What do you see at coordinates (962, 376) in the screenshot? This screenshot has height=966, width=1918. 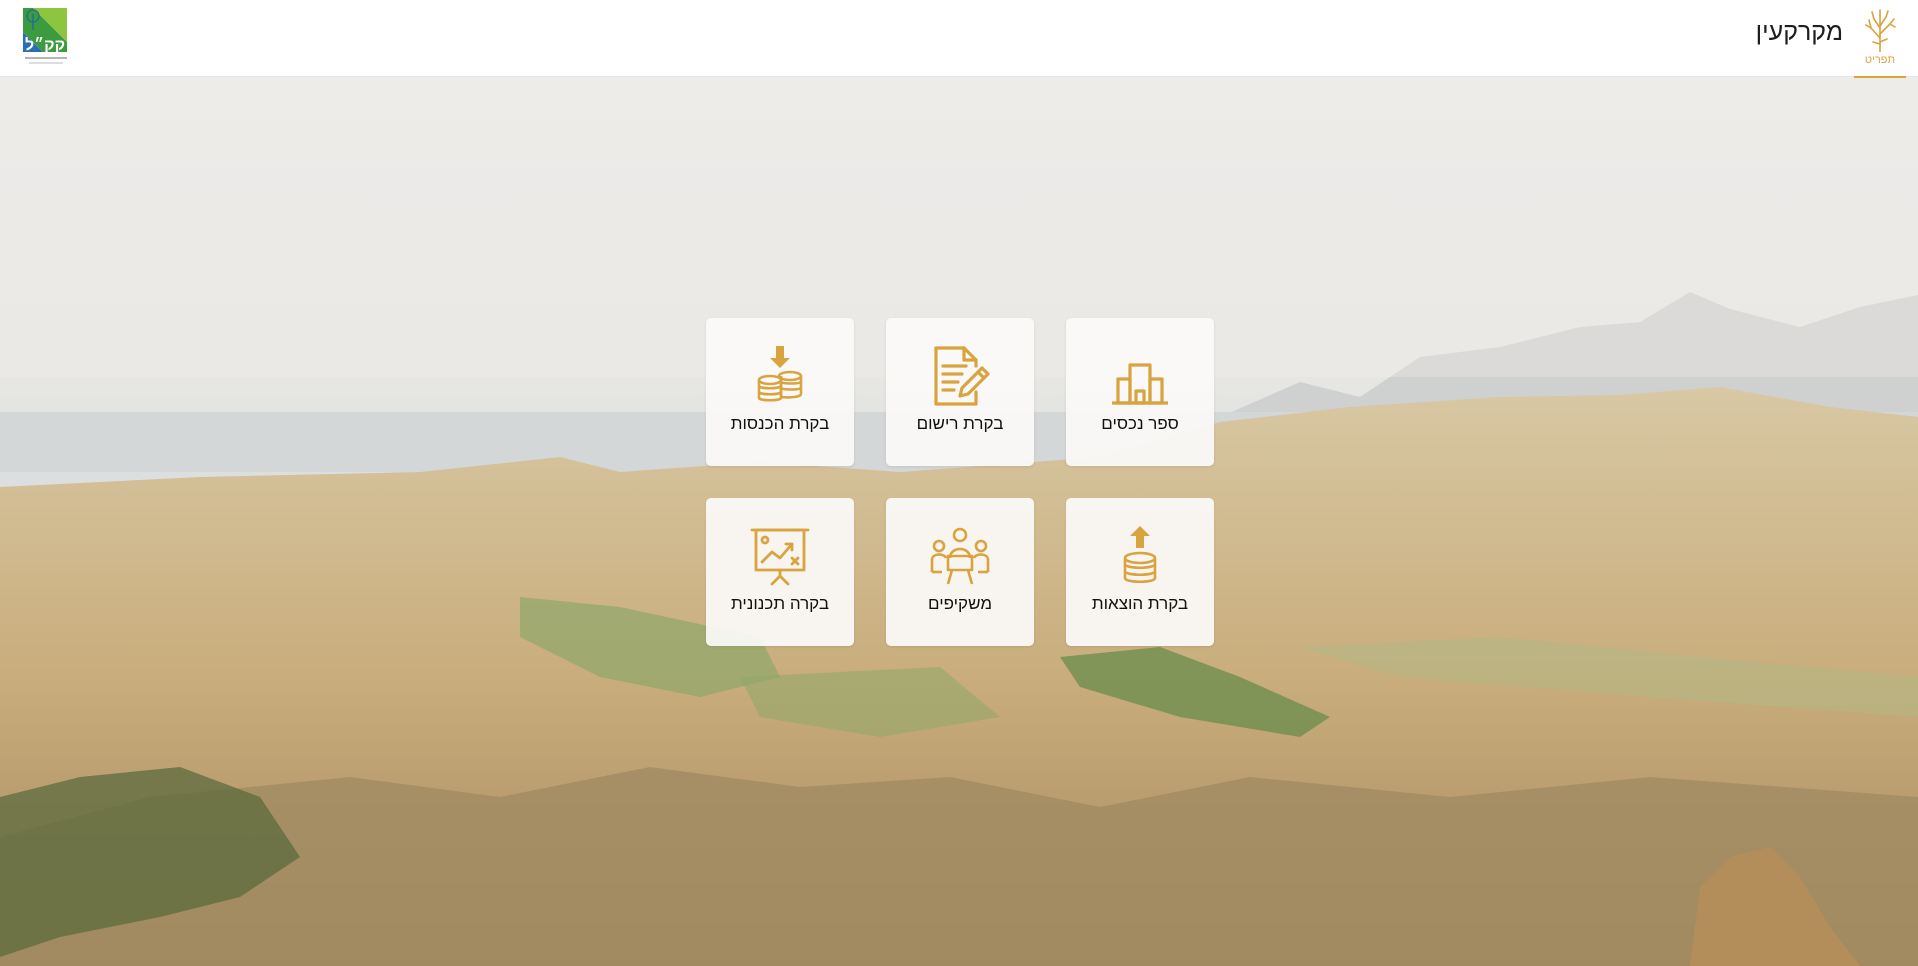 I see `document-pen-icon` at bounding box center [962, 376].